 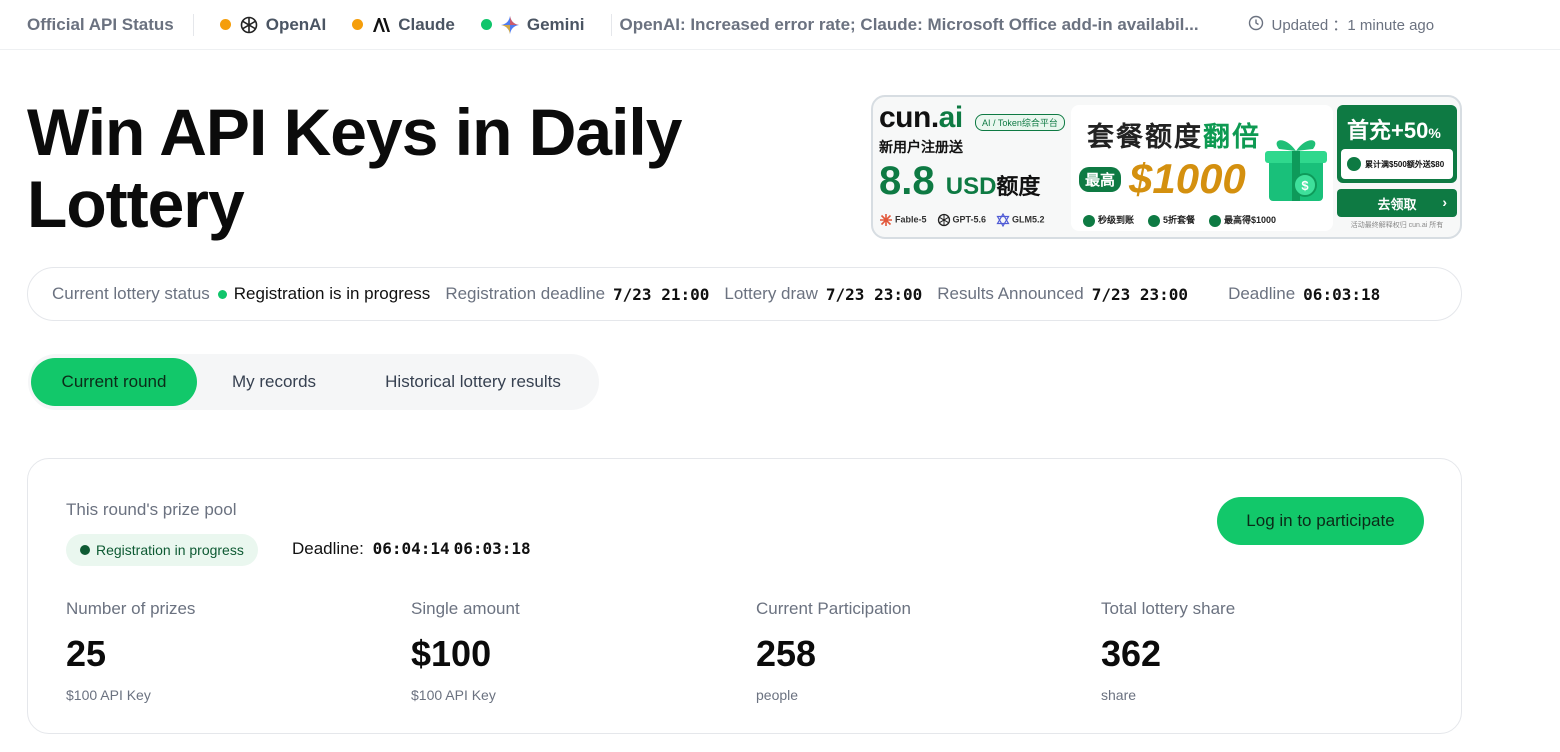 I want to click on first-charge-box: 首充+50% 累计满$500额外送$80, so click(x=1397, y=144).